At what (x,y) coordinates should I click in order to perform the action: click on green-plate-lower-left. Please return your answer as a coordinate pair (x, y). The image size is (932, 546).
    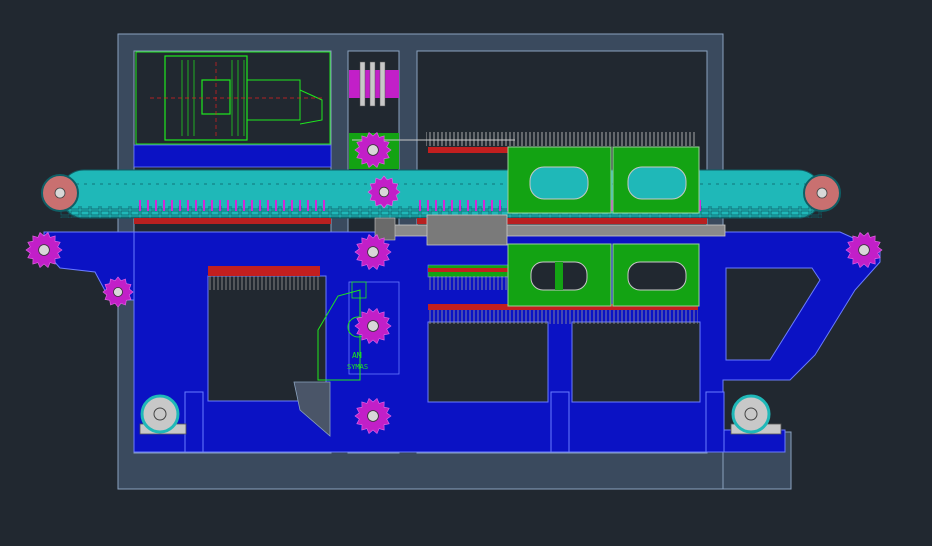
    Looking at the image, I should click on (559, 275).